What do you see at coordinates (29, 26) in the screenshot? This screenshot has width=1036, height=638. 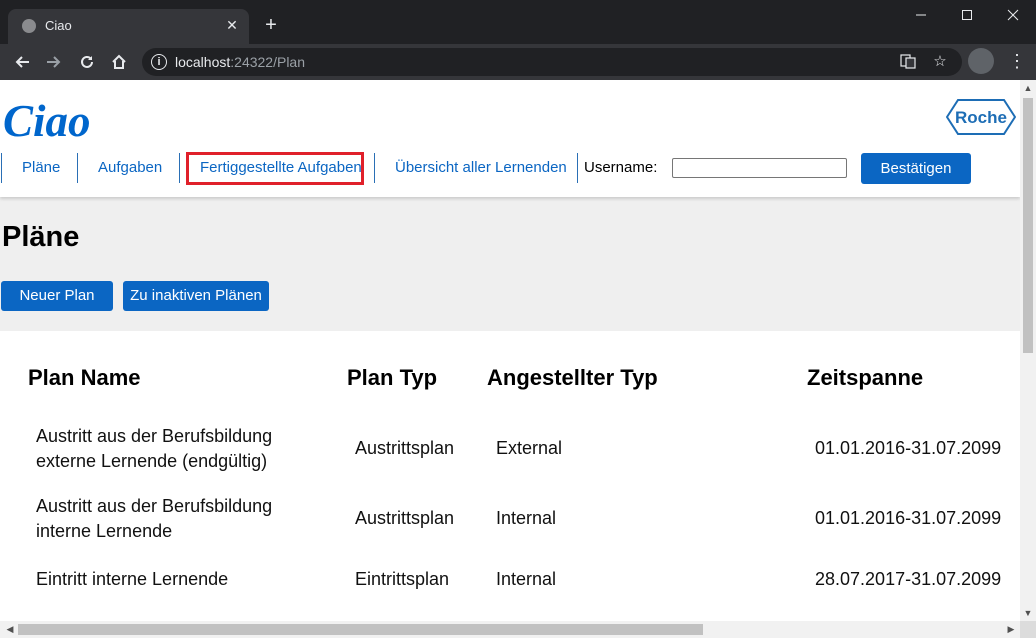 I see `globe-icon` at bounding box center [29, 26].